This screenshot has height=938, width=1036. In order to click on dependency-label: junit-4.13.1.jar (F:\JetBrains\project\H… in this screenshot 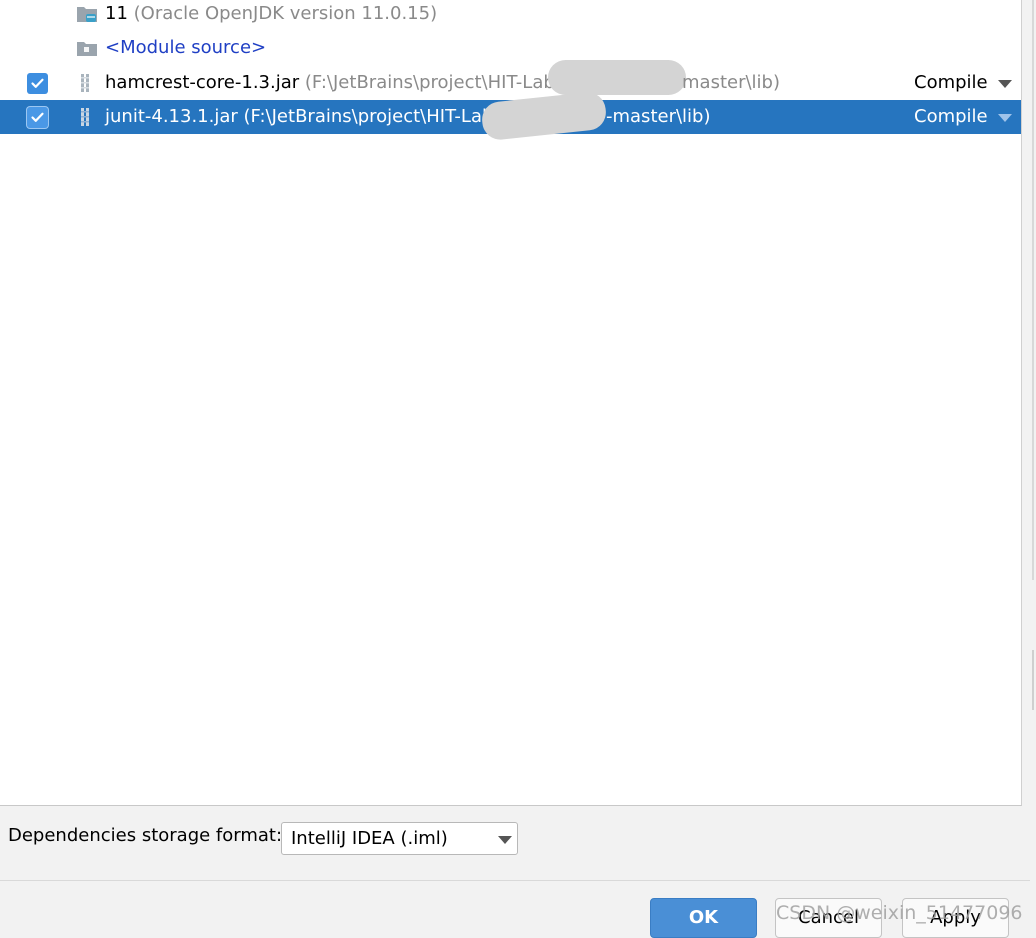, I will do `click(299, 117)`.